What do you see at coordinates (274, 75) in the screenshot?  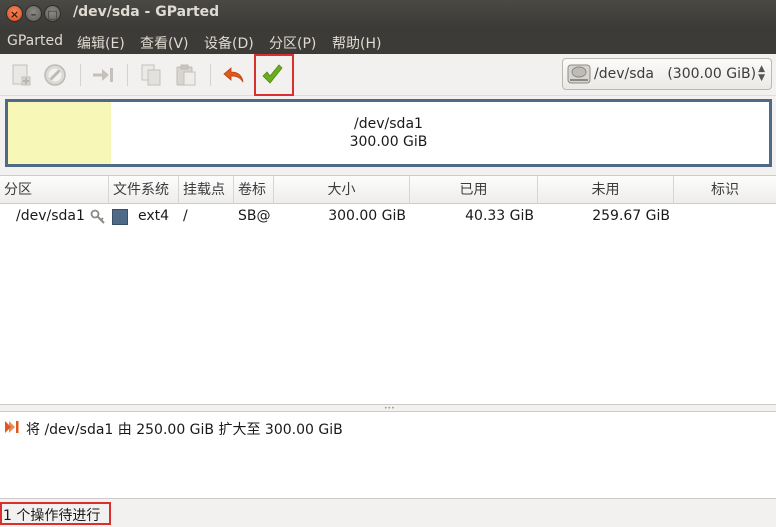 I see `apply-highlight-box` at bounding box center [274, 75].